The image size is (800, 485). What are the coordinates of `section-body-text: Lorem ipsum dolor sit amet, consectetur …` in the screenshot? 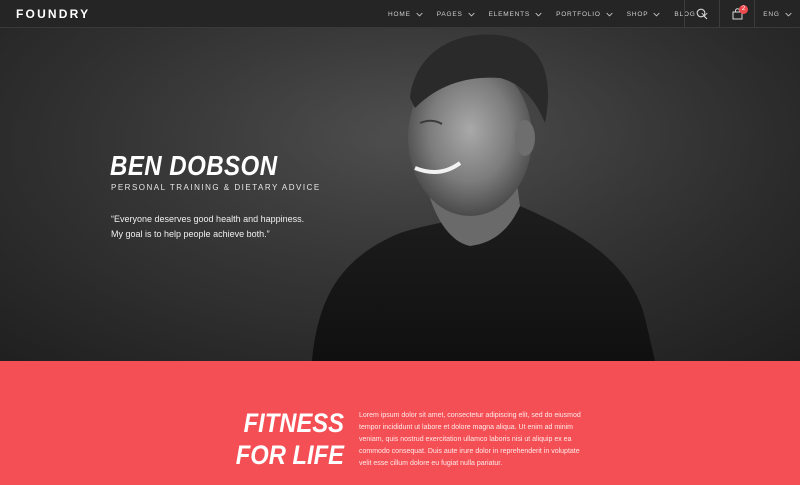 It's located at (470, 439).